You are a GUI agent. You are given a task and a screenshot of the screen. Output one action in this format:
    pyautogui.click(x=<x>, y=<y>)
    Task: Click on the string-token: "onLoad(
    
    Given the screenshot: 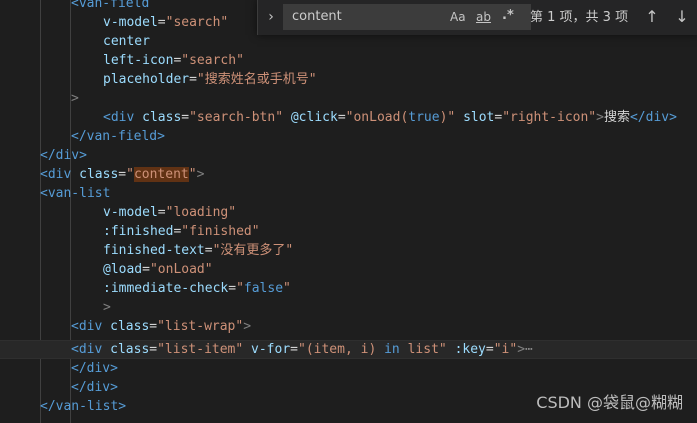 What is the action you would take?
    pyautogui.click(x=377, y=117)
    